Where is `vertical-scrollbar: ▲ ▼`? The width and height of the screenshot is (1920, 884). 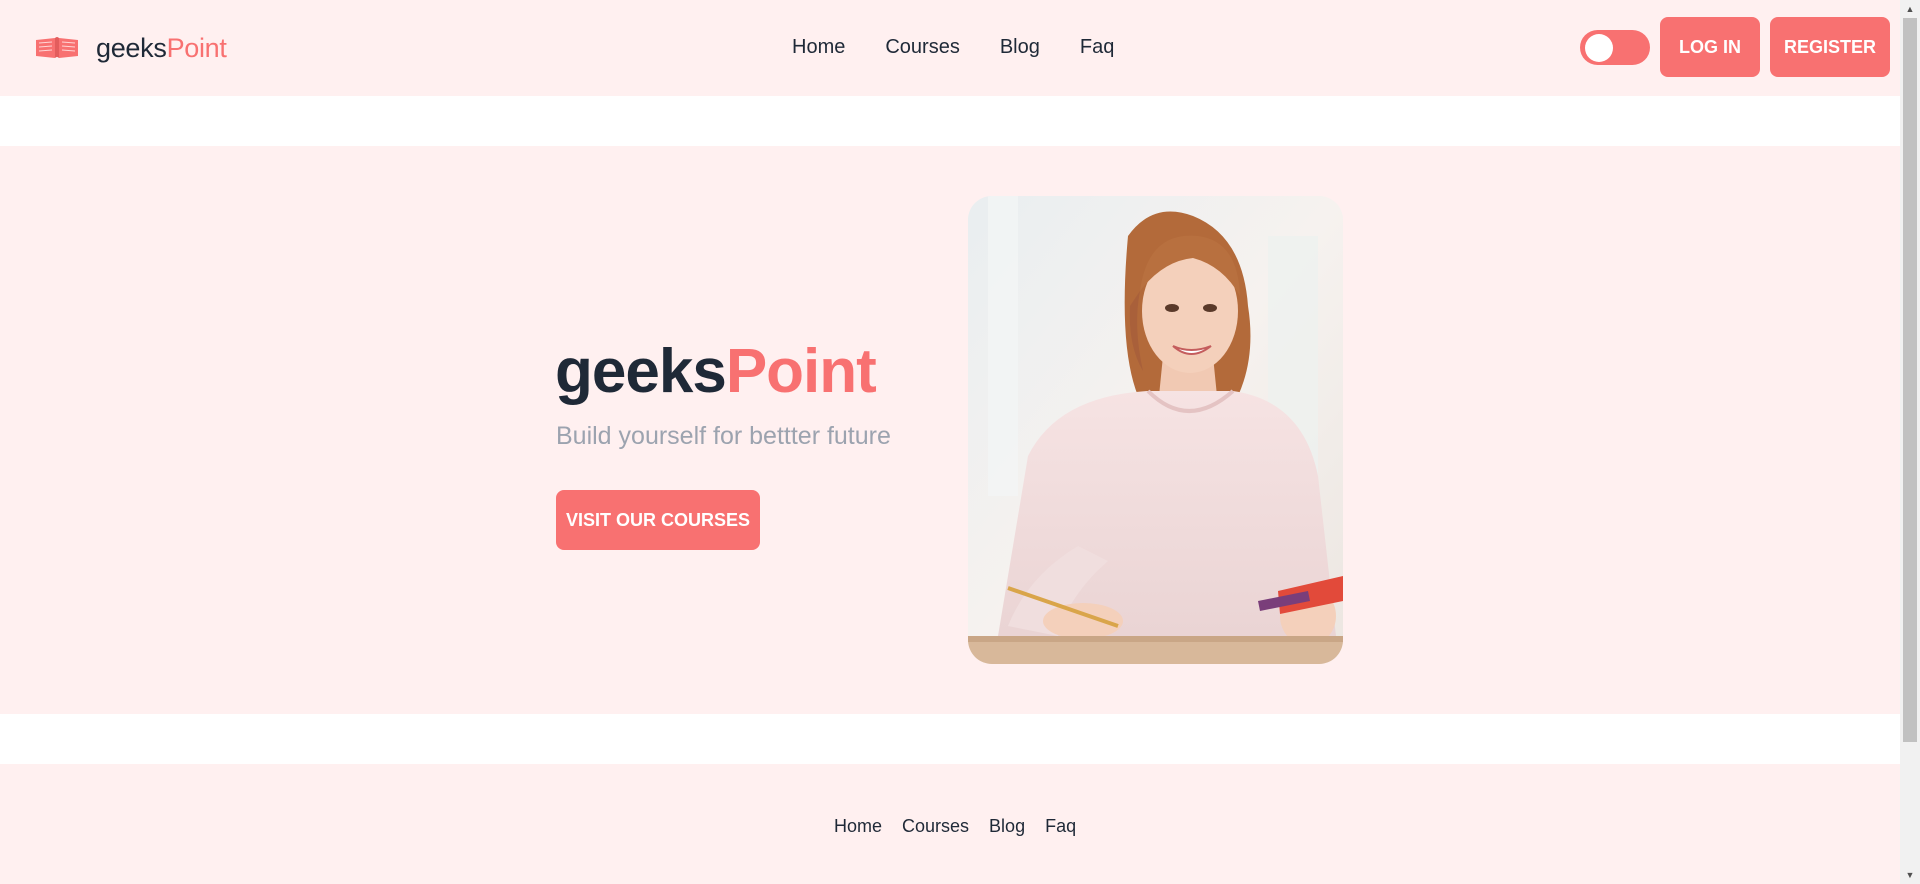
vertical-scrollbar: ▲ ▼ is located at coordinates (1910, 442).